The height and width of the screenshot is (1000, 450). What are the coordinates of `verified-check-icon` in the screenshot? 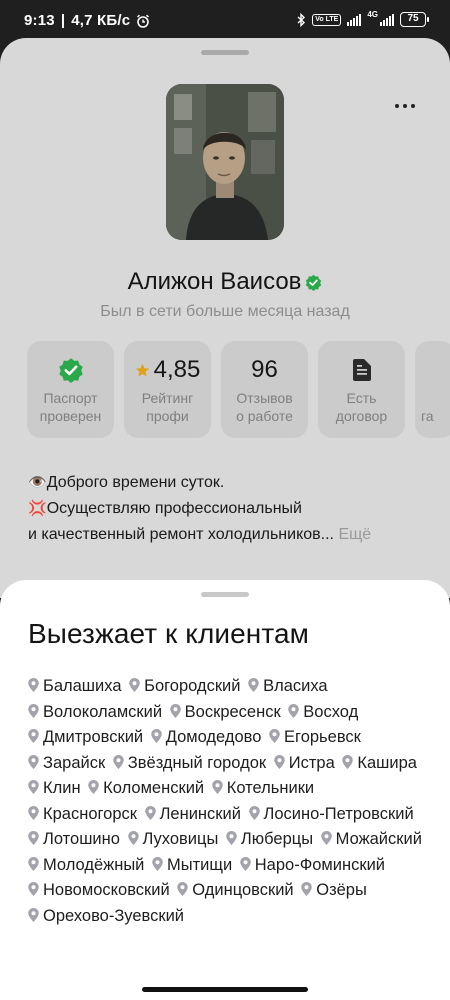 It's located at (70, 370).